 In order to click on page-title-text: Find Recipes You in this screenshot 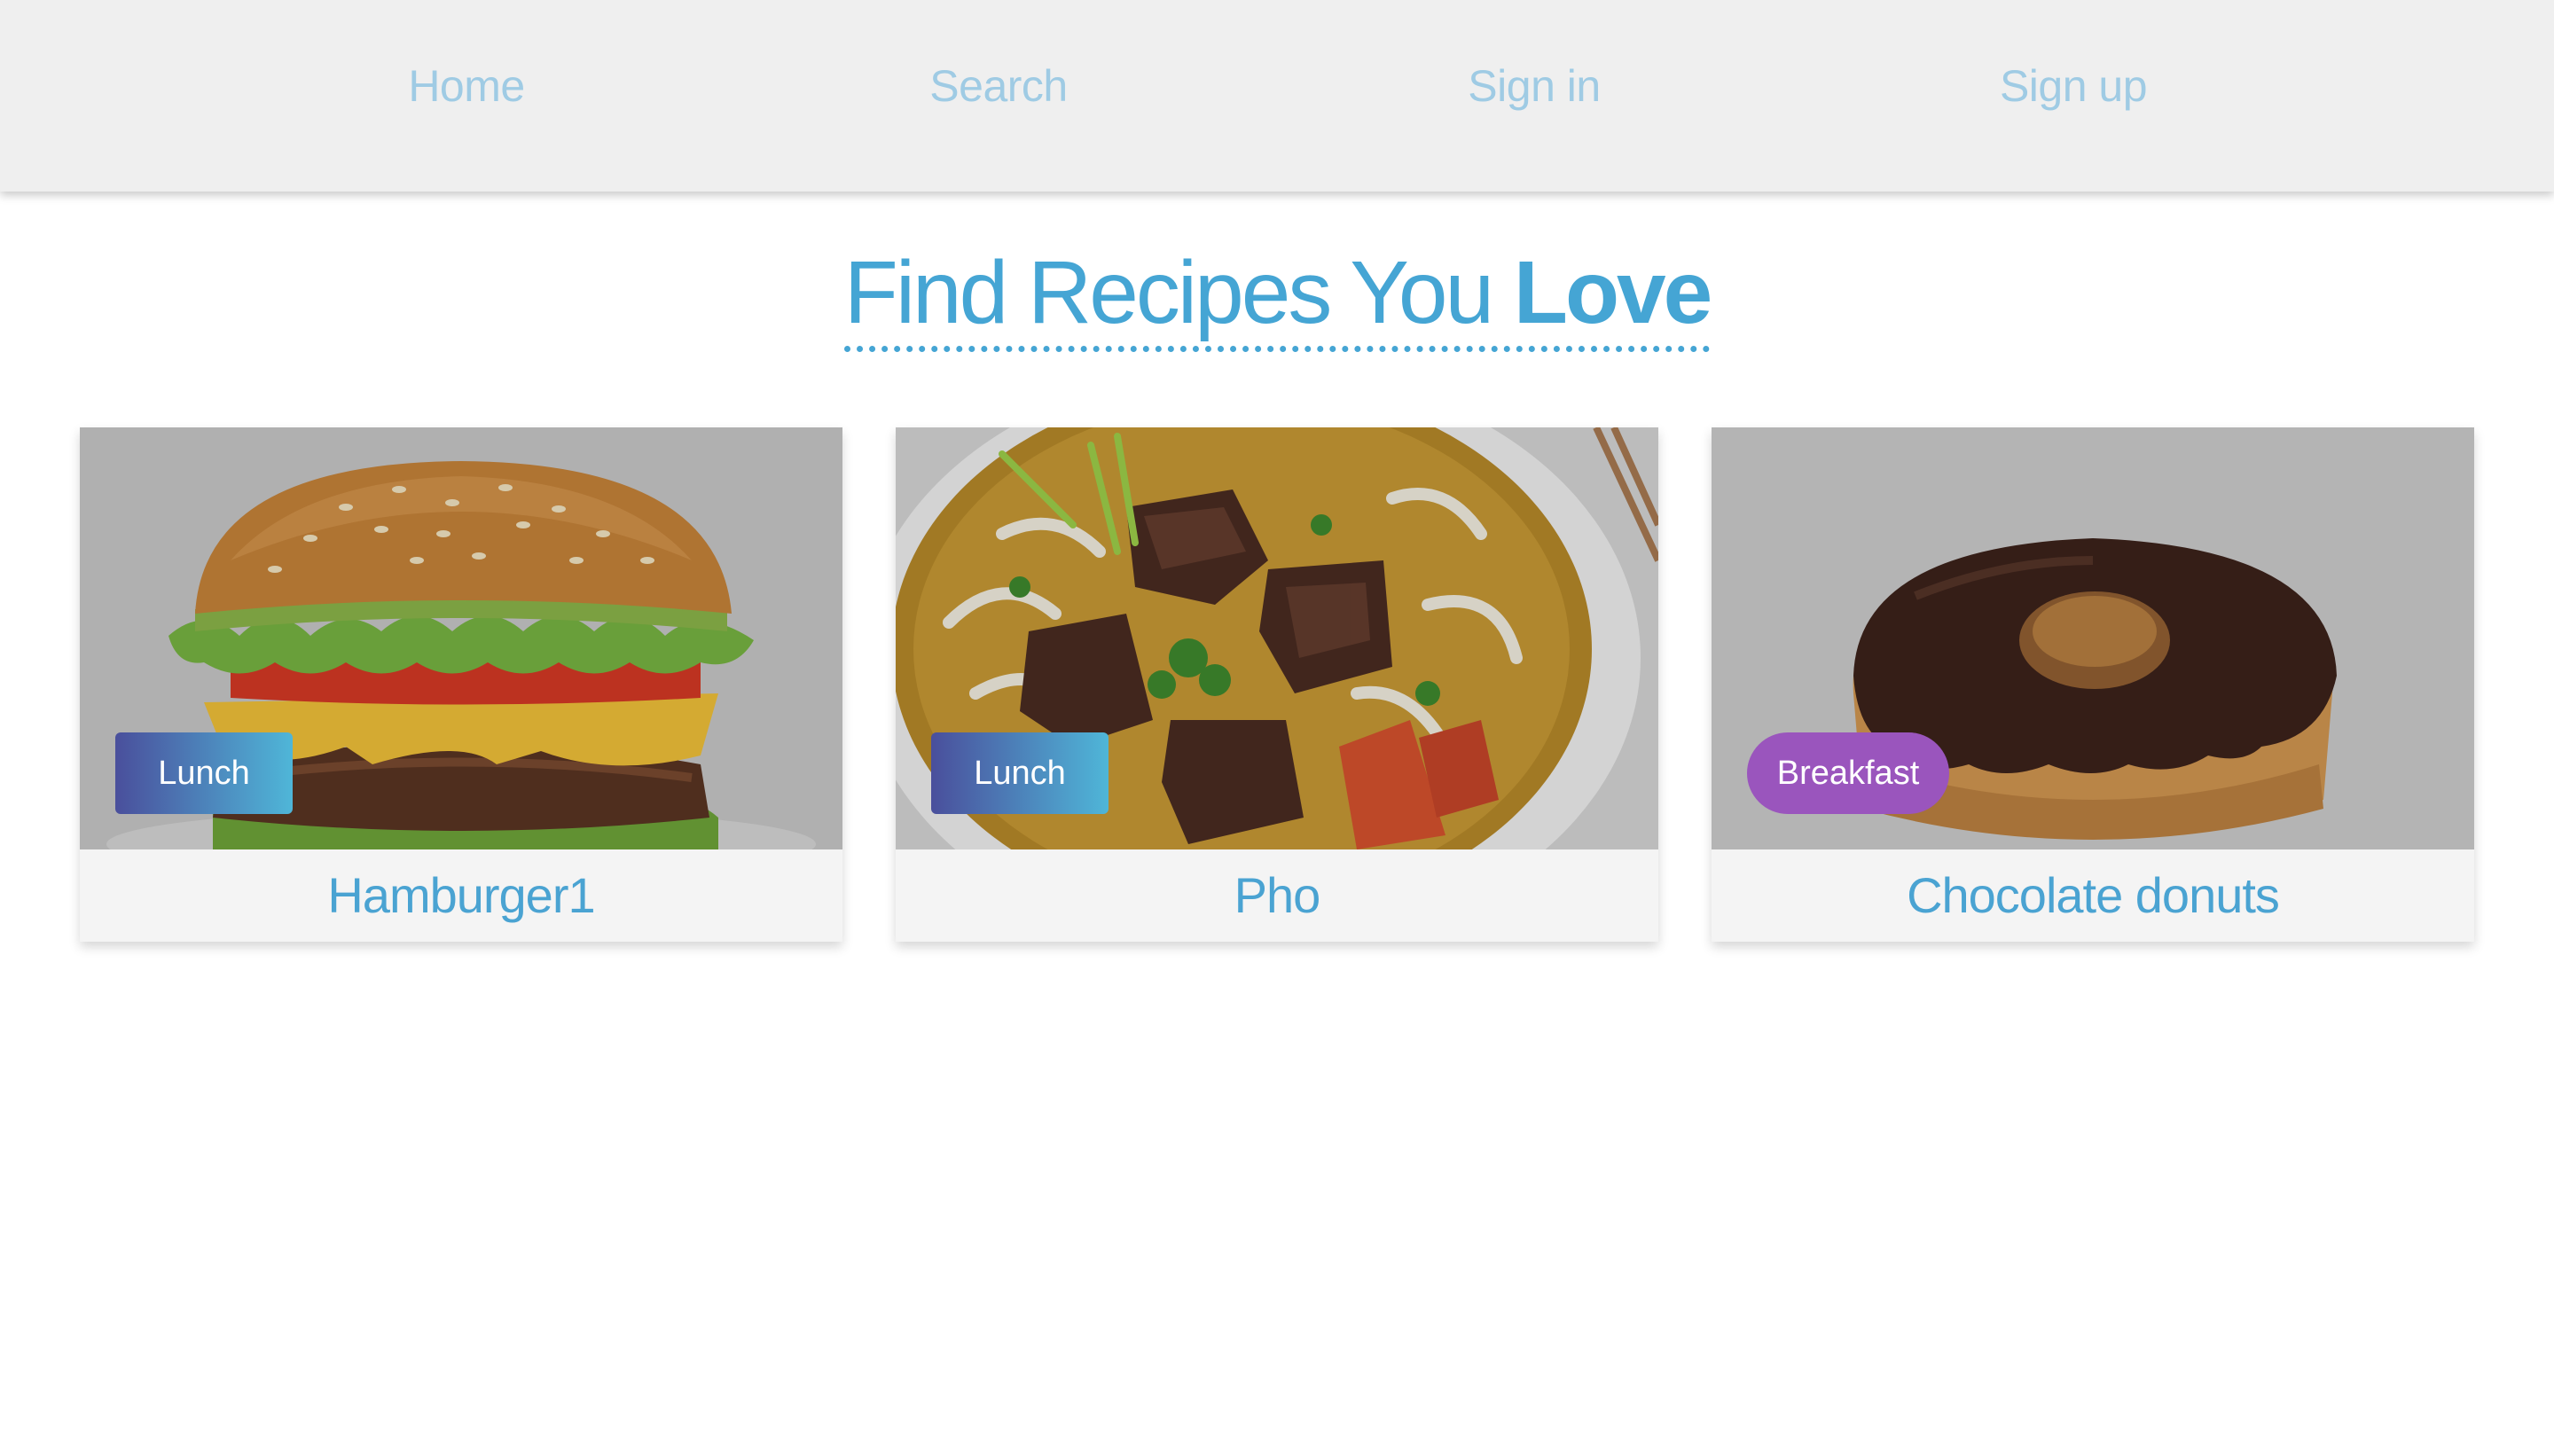, I will do `click(1168, 292)`.